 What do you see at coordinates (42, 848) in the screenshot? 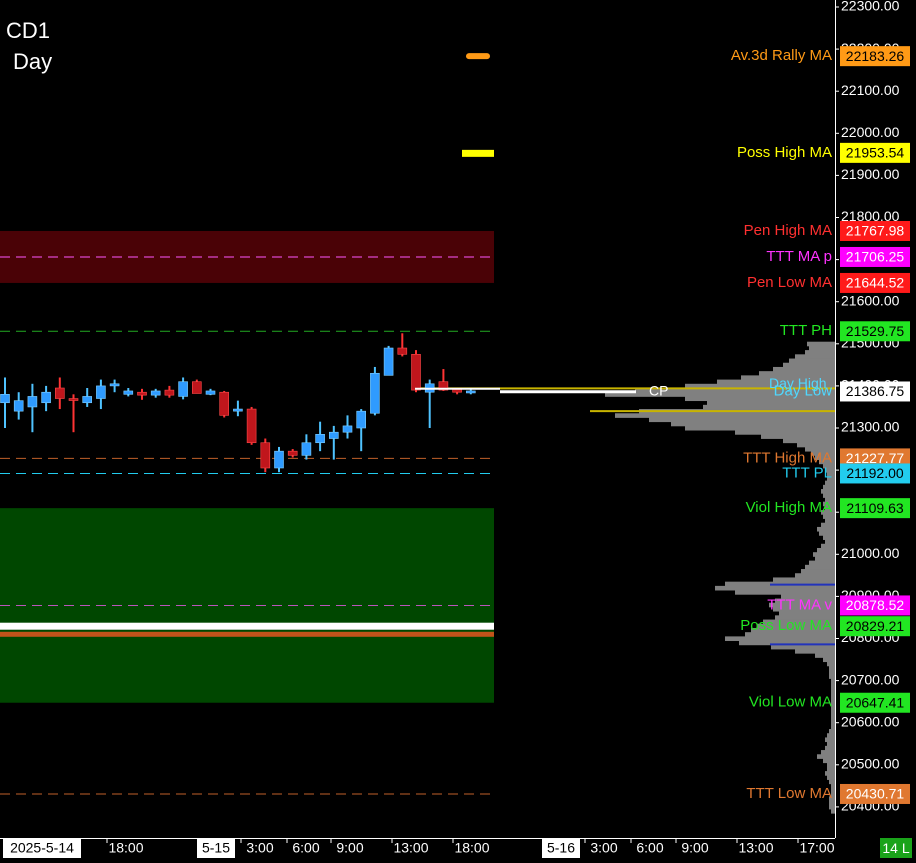
I see `x-date-label: 2025-5-14` at bounding box center [42, 848].